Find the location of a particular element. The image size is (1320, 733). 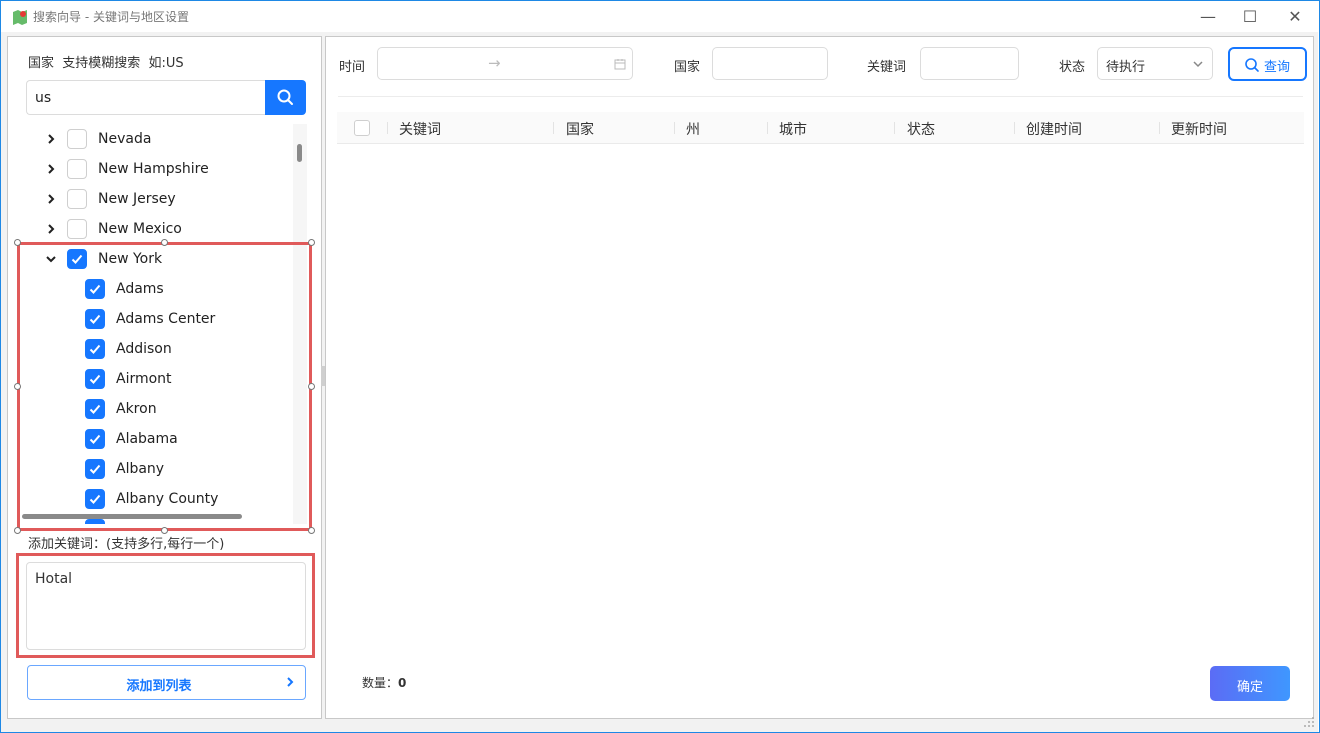

chevron-down-icon is located at coordinates (1198, 64).